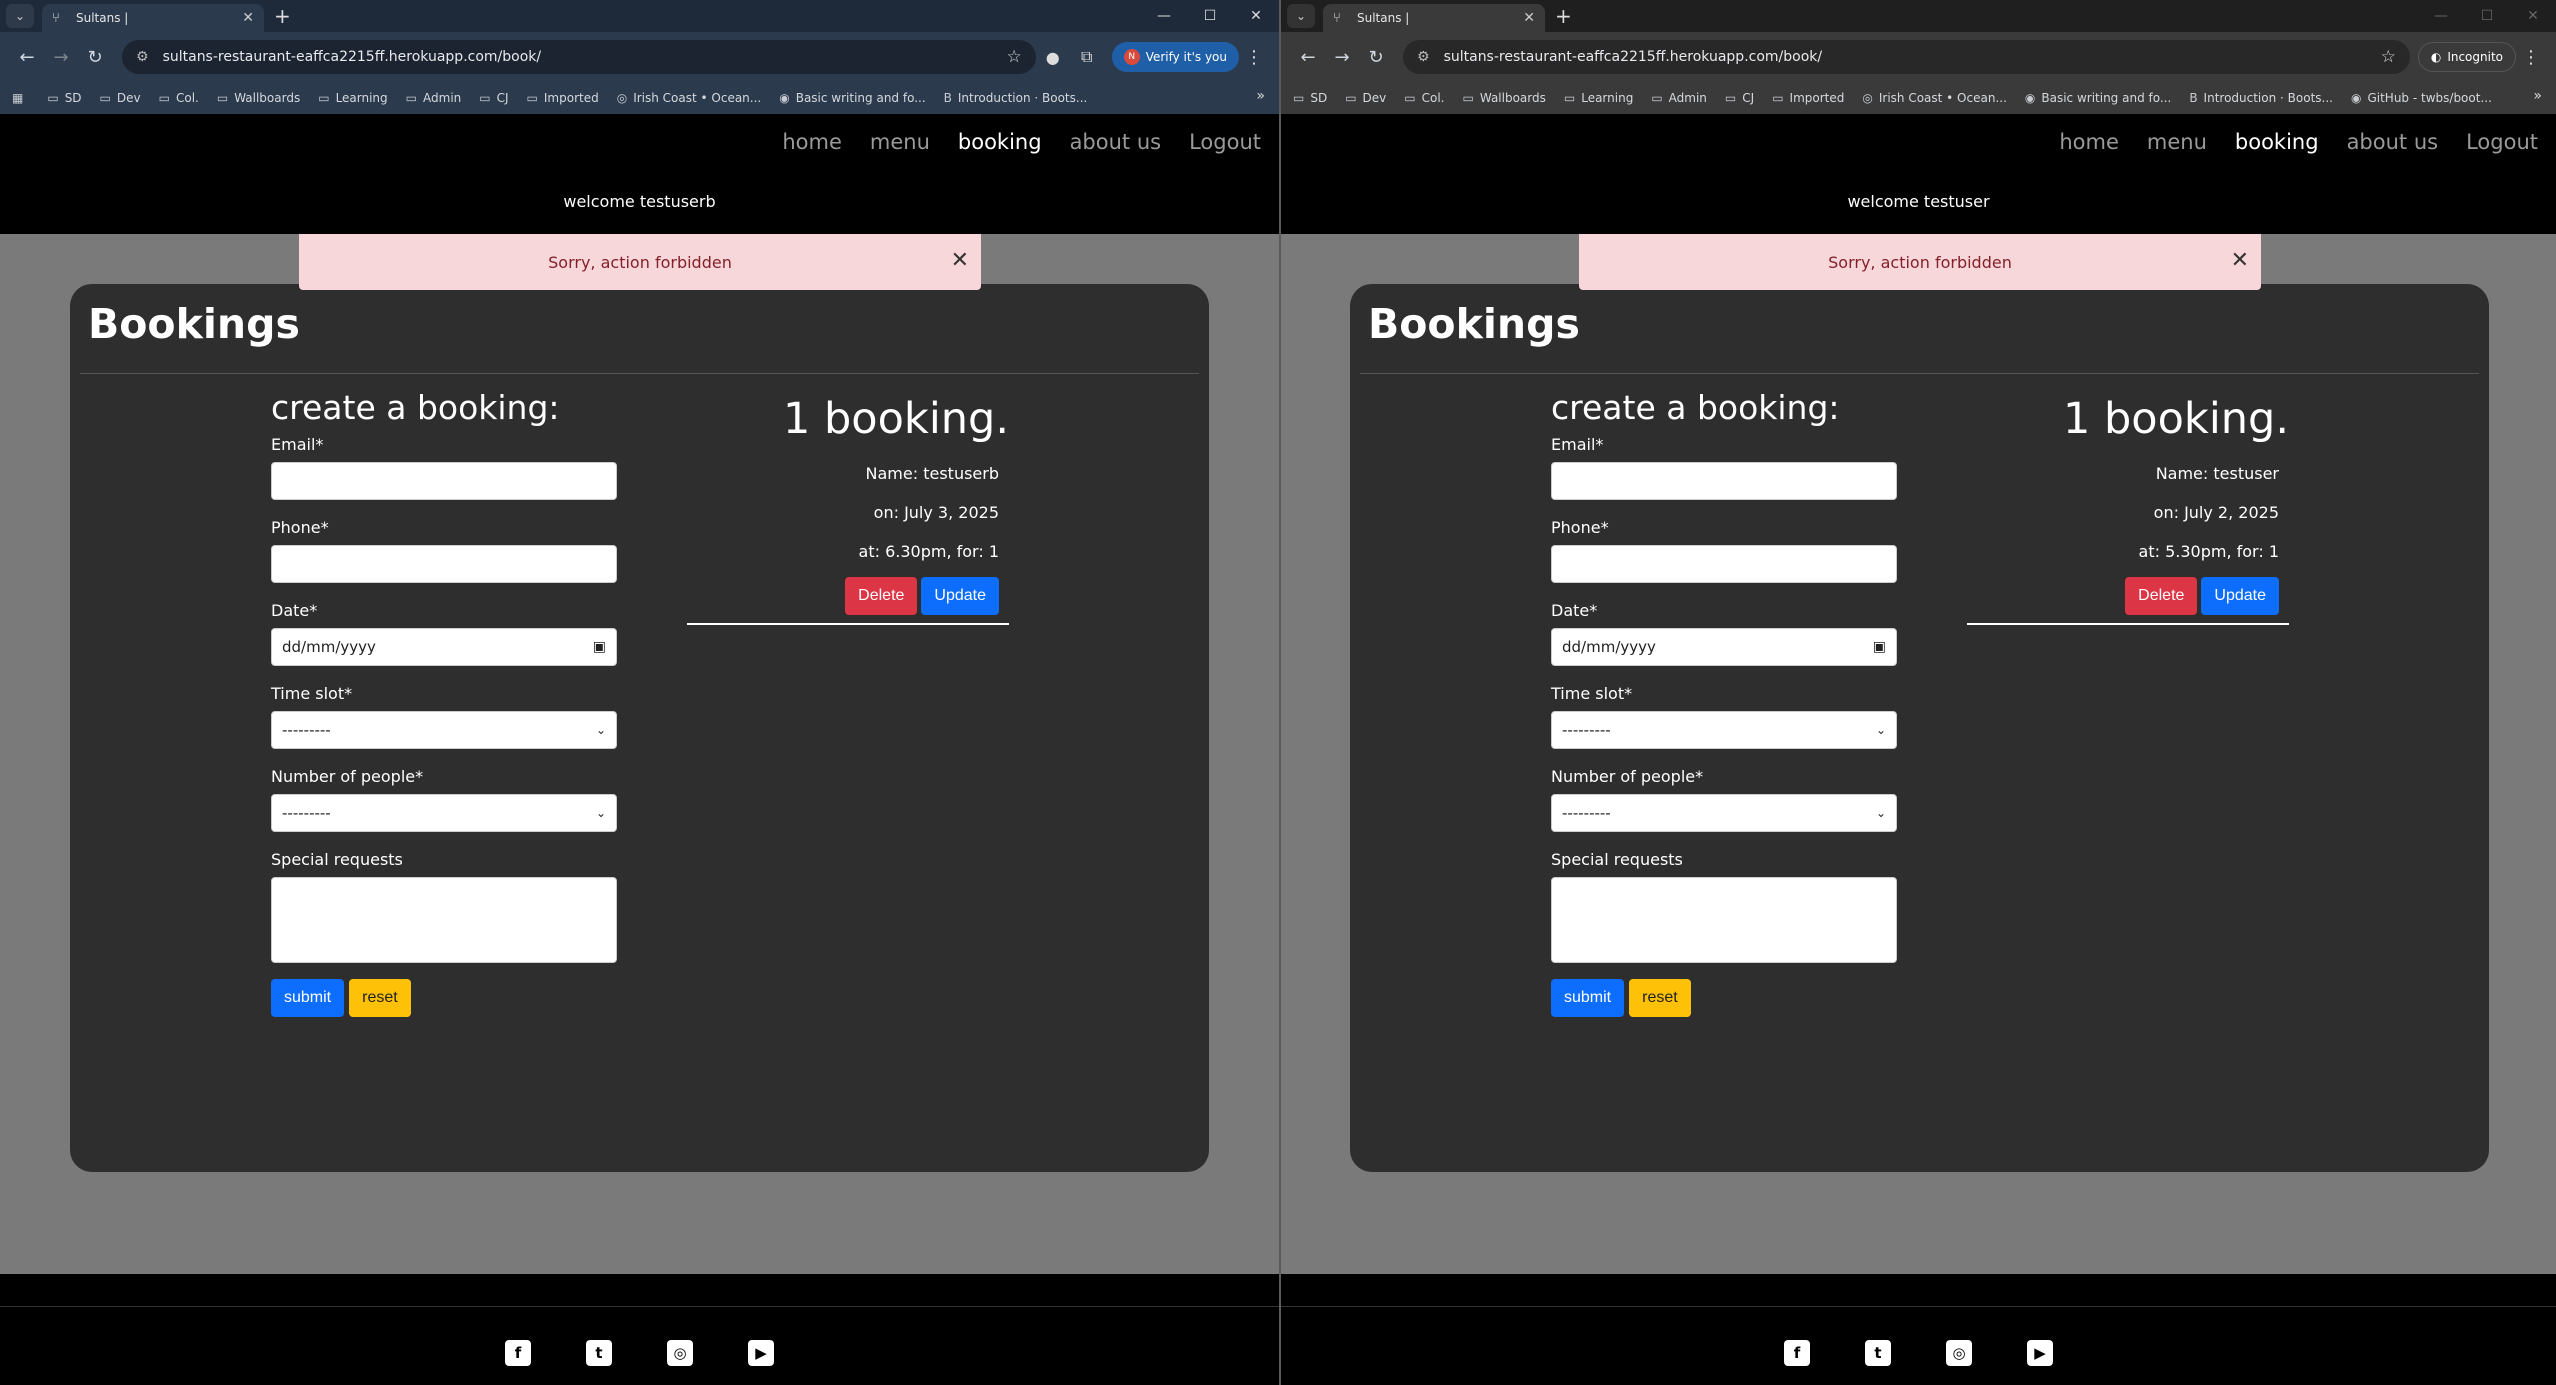  What do you see at coordinates (20, 98) in the screenshot?
I see `apps-icon: ▦` at bounding box center [20, 98].